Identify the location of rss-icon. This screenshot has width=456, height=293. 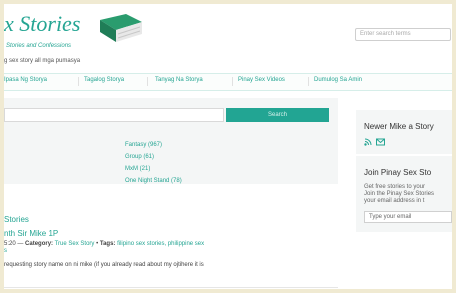
(368, 142).